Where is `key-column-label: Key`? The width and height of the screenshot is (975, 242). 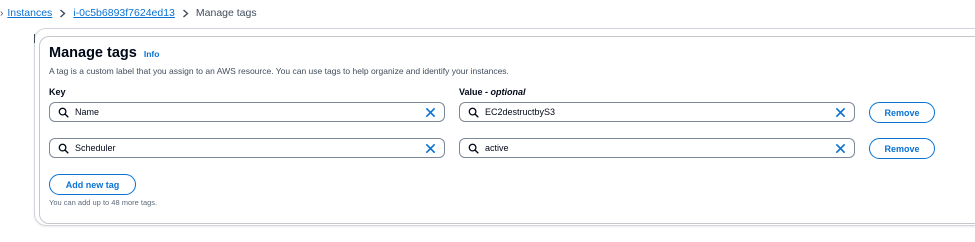
key-column-label: Key is located at coordinates (57, 92).